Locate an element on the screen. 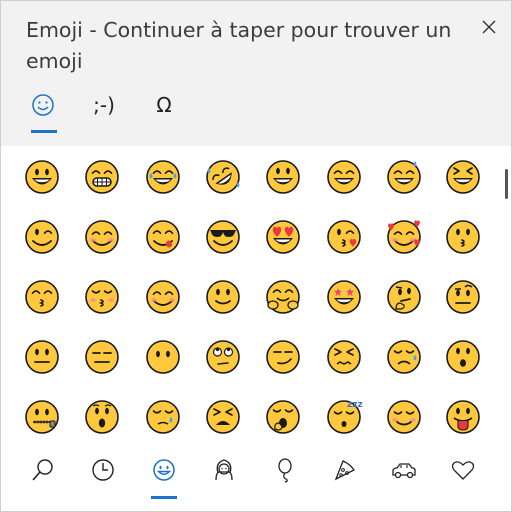  grinning-emoji-icon is located at coordinates (42, 177).